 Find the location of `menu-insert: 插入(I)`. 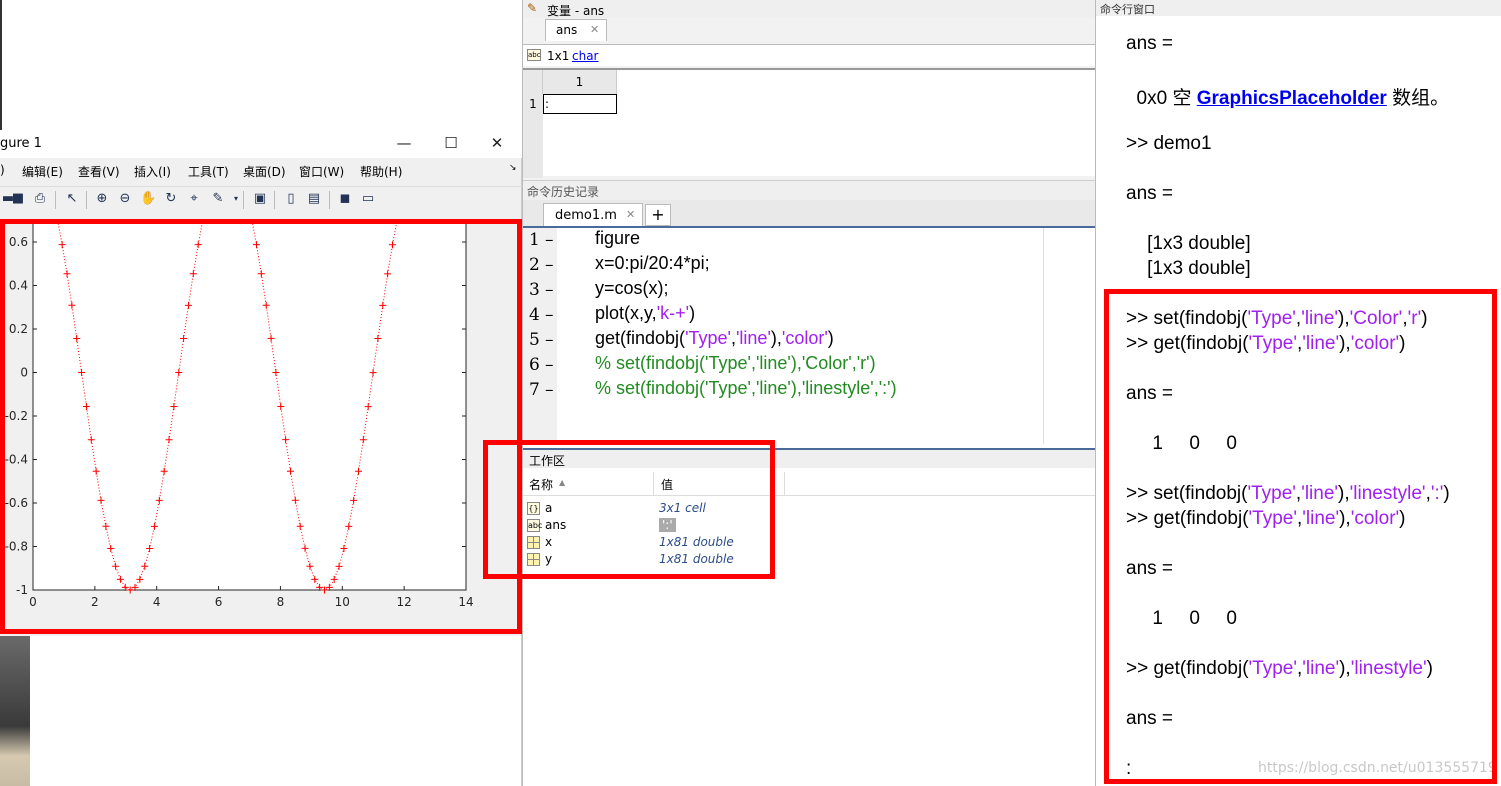

menu-insert: 插入(I) is located at coordinates (152, 171).